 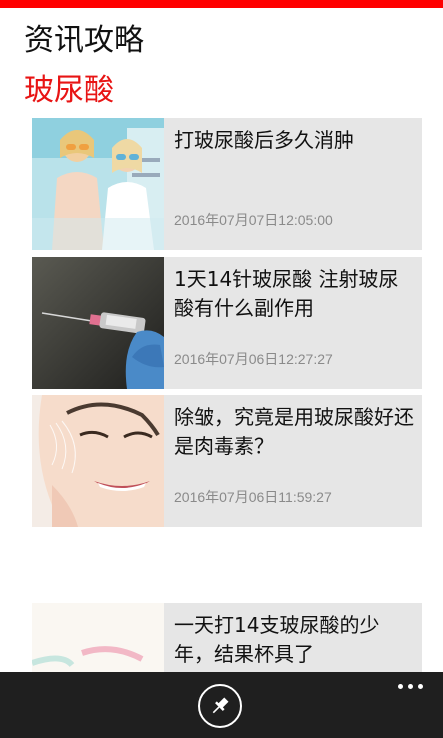 What do you see at coordinates (69, 90) in the screenshot?
I see `page-title: 玻尿酸` at bounding box center [69, 90].